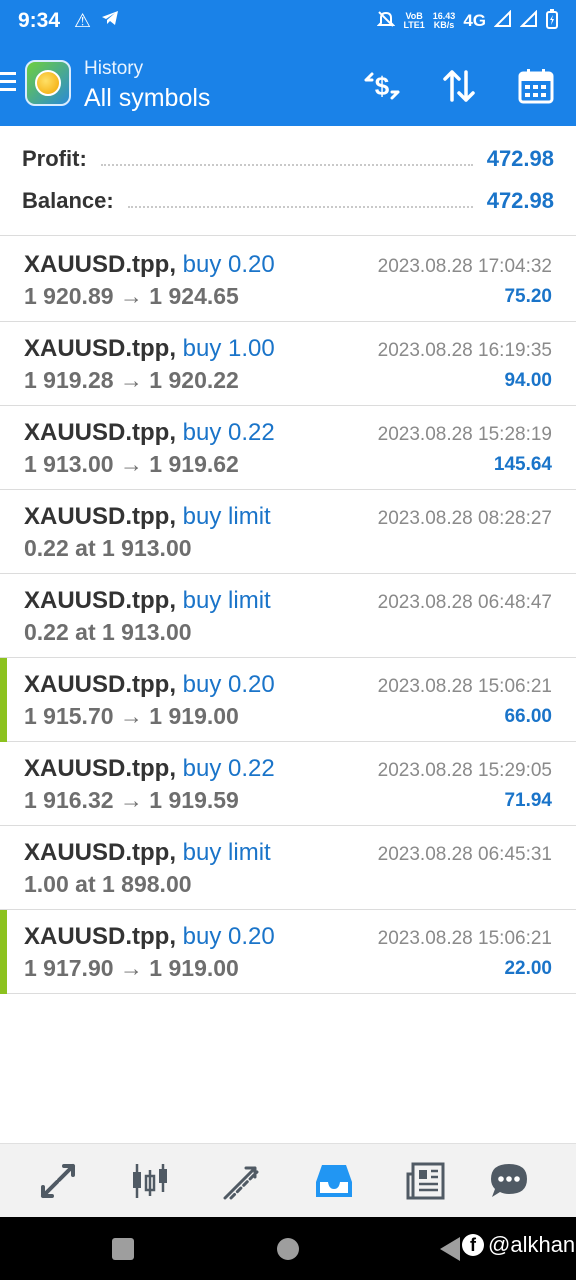 The height and width of the screenshot is (1280, 576). What do you see at coordinates (467, 21) in the screenshot?
I see `status-right: VoB LTE1 16.43 KB/s 4G` at bounding box center [467, 21].